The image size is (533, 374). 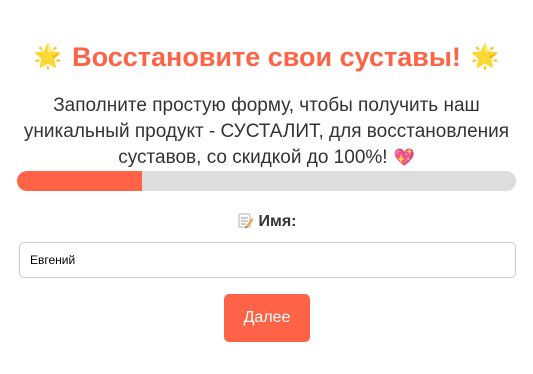 What do you see at coordinates (266, 181) in the screenshot?
I see `progress-bar` at bounding box center [266, 181].